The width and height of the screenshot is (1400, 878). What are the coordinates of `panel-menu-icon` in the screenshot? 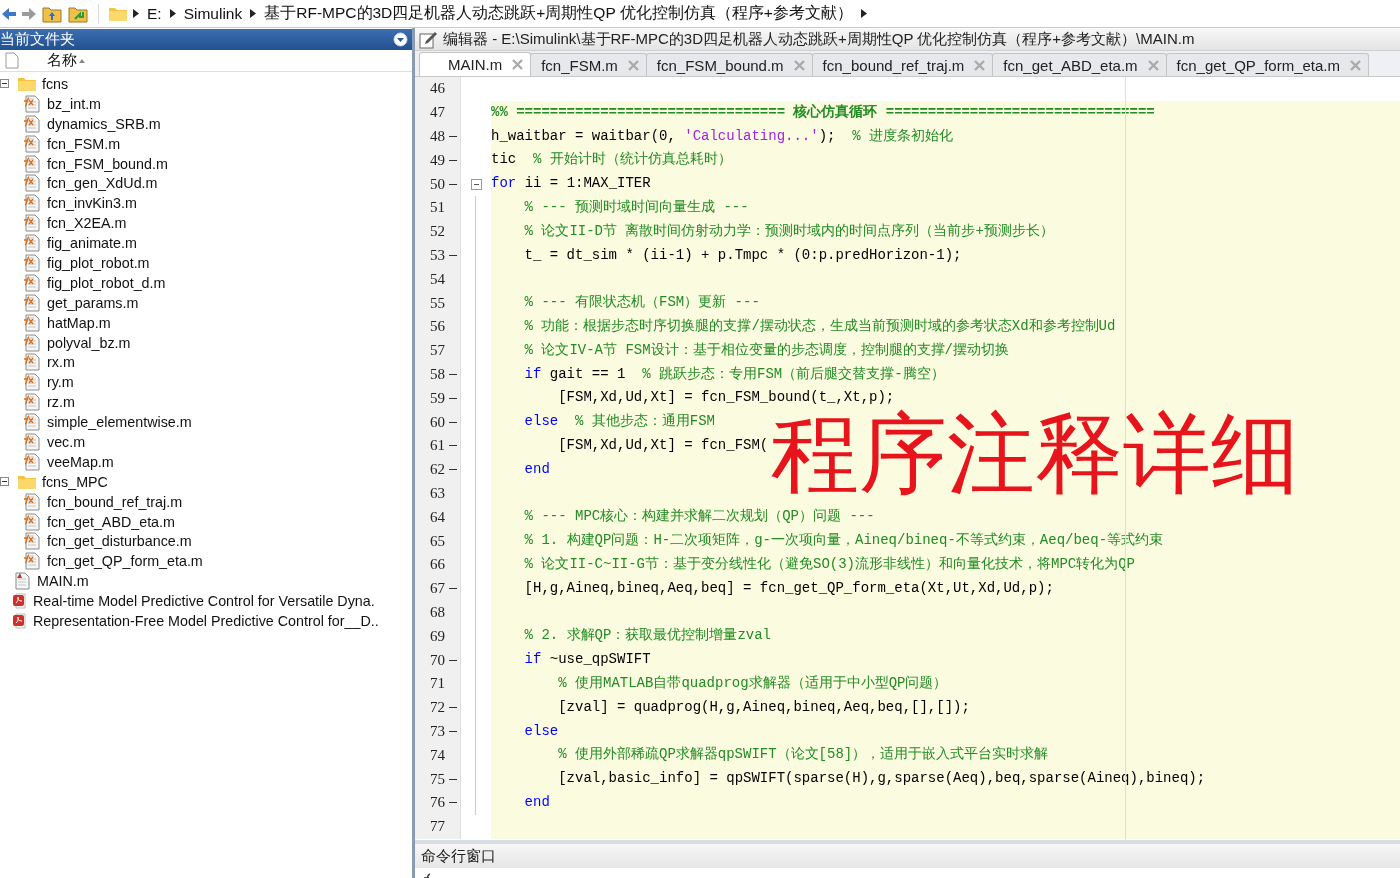 It's located at (400, 39).